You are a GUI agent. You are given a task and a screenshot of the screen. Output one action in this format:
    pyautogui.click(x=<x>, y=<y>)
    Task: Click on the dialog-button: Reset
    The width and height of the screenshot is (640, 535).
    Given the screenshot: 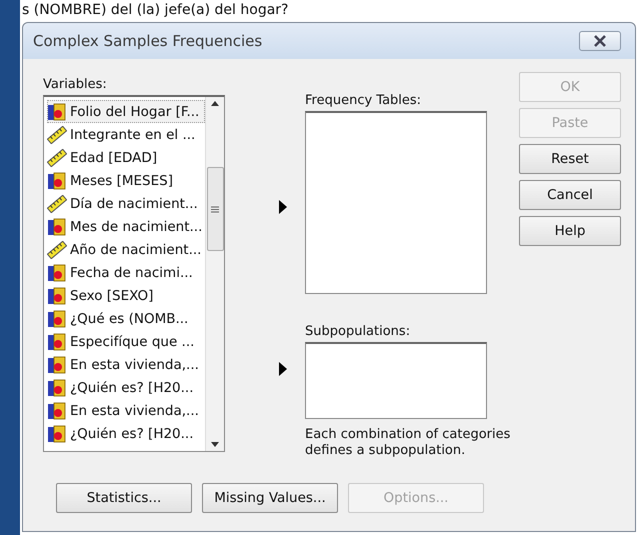 What is the action you would take?
    pyautogui.click(x=570, y=159)
    